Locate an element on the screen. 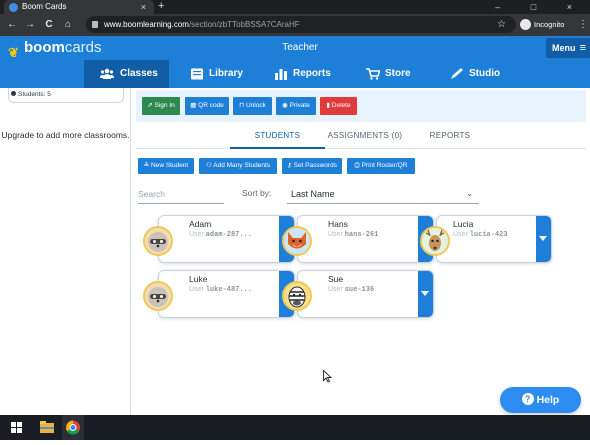 The height and width of the screenshot is (445, 590). browser-tab: Boom Cards × is located at coordinates (79, 7).